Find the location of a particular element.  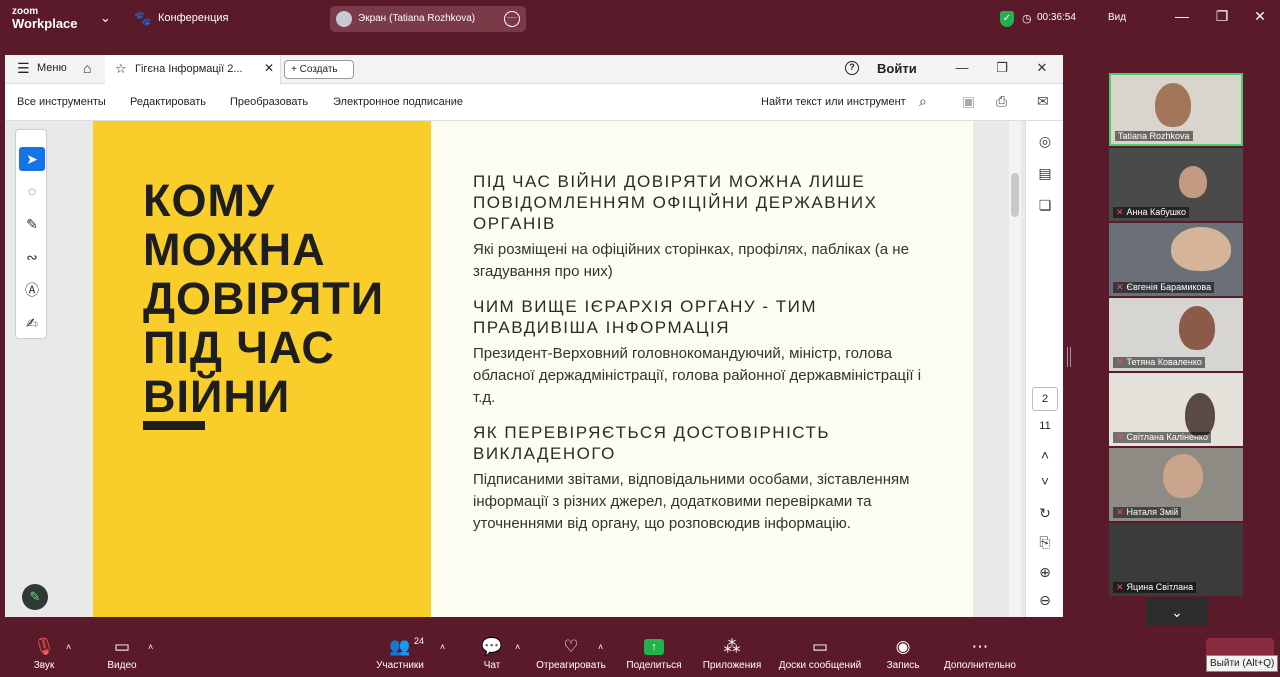

participant-tile: Tatiana Rozhkova is located at coordinates (1176, 109).